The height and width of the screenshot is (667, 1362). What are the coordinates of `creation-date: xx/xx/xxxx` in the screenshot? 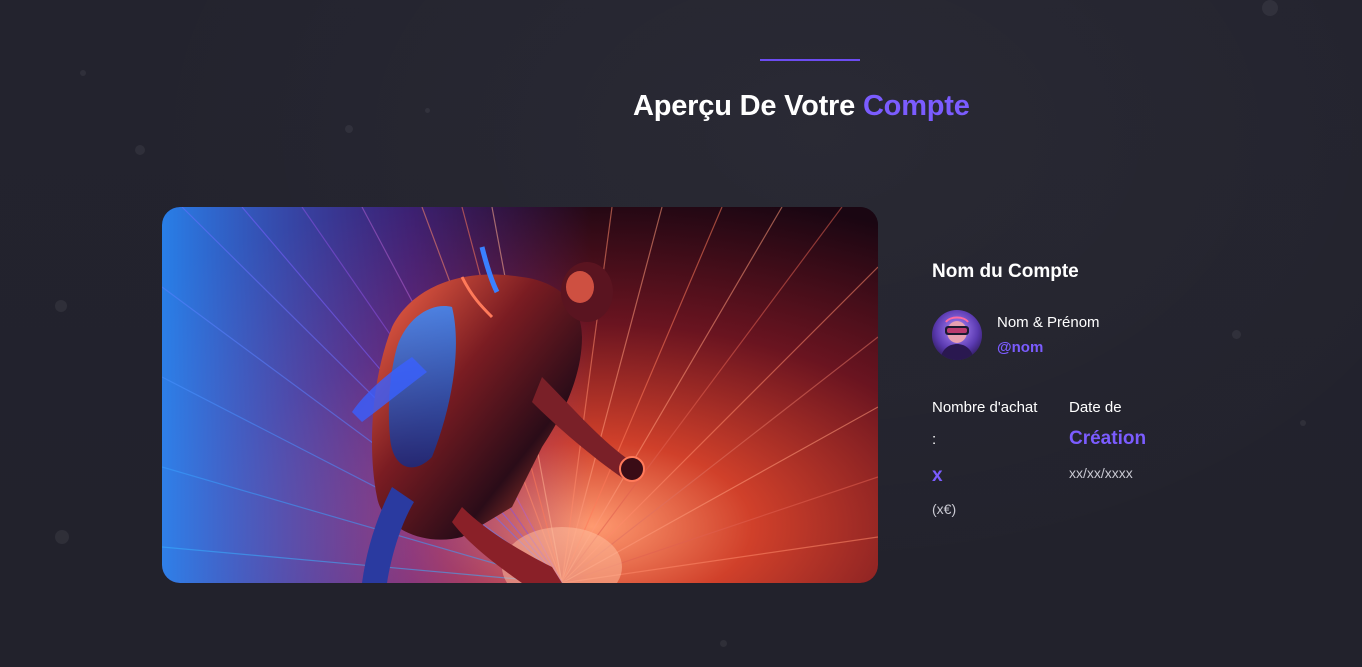 It's located at (1101, 473).